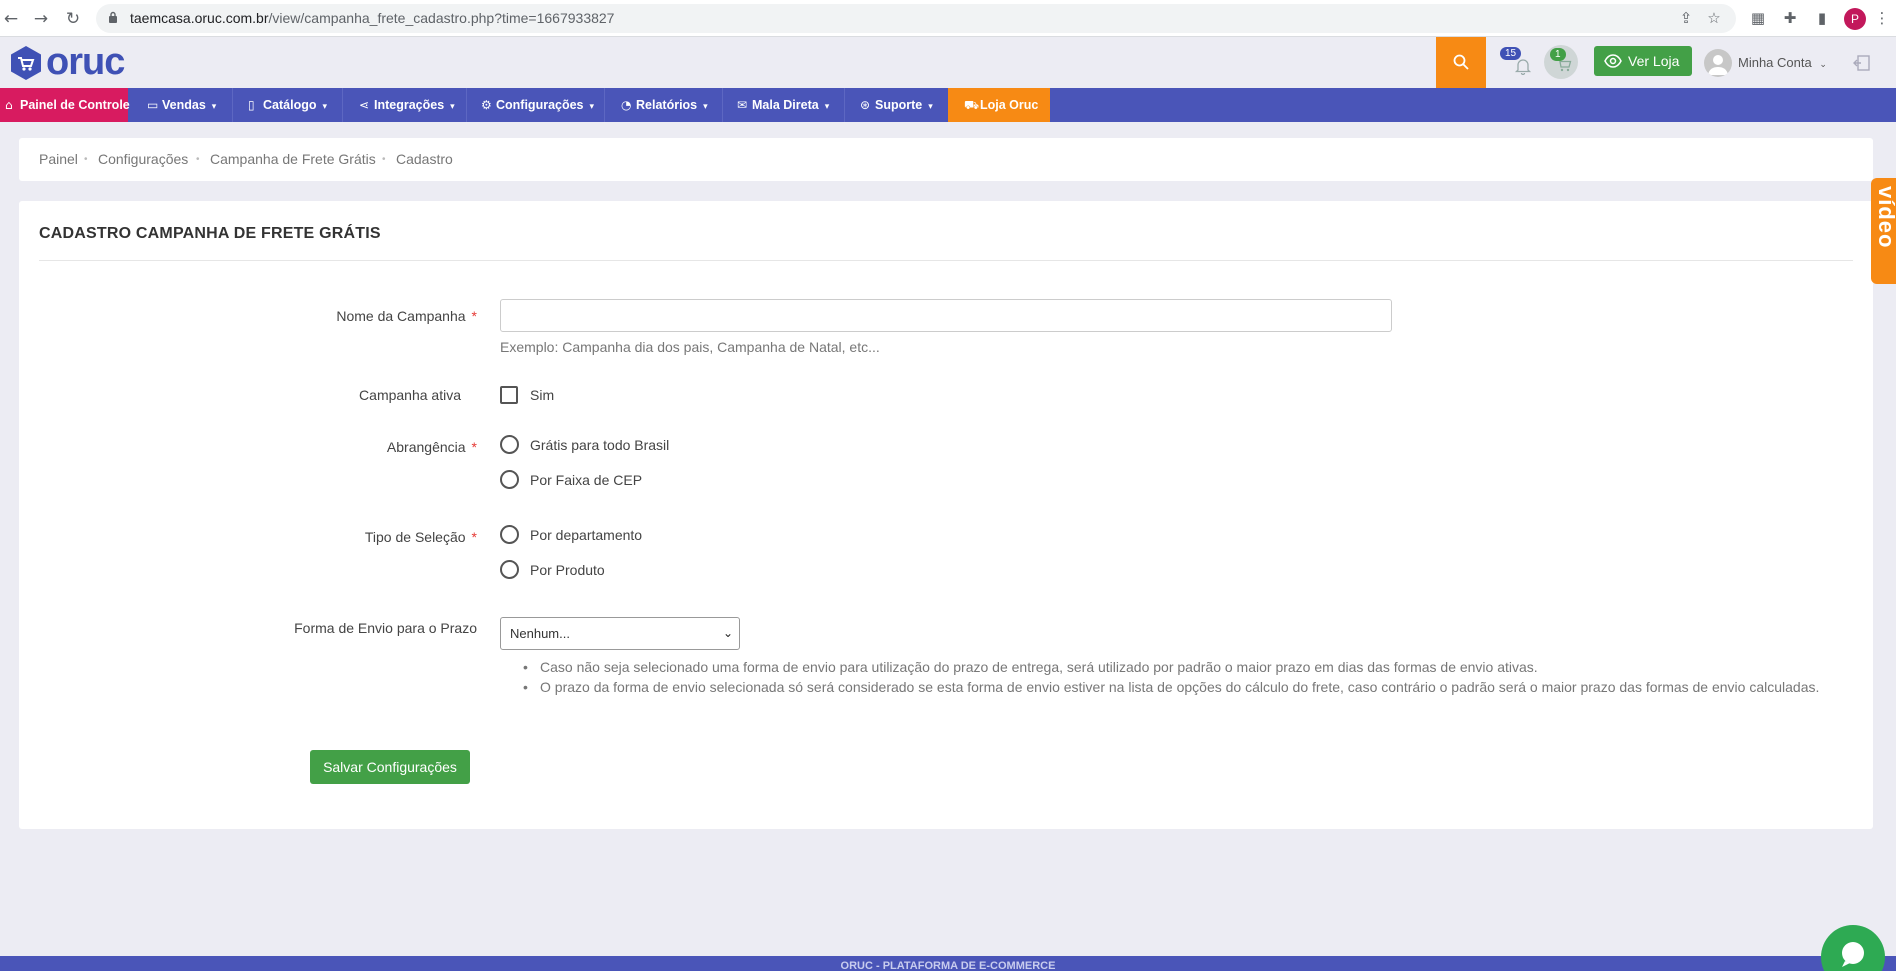 This screenshot has width=1896, height=971. Describe the element at coordinates (41, 19) in the screenshot. I see `forward-icon: →` at that location.